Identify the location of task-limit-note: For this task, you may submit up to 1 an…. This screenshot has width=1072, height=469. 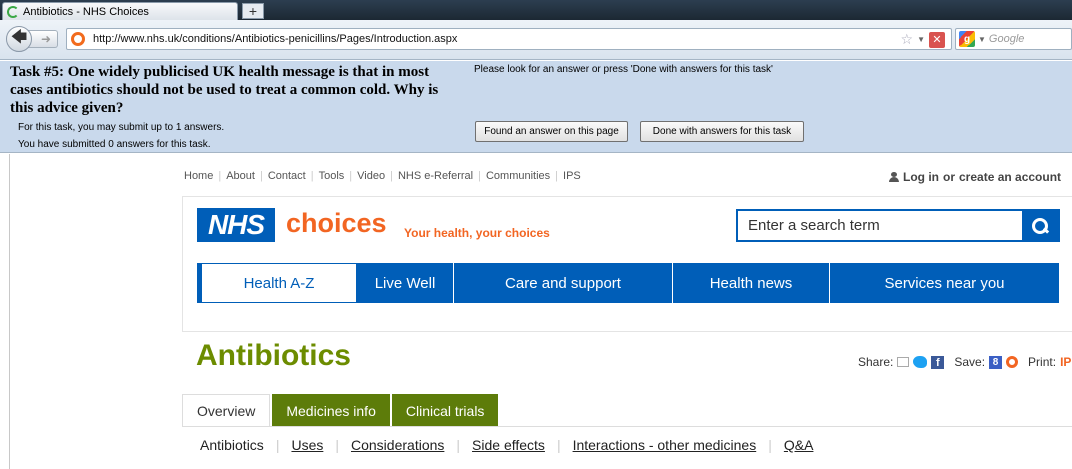
(121, 127).